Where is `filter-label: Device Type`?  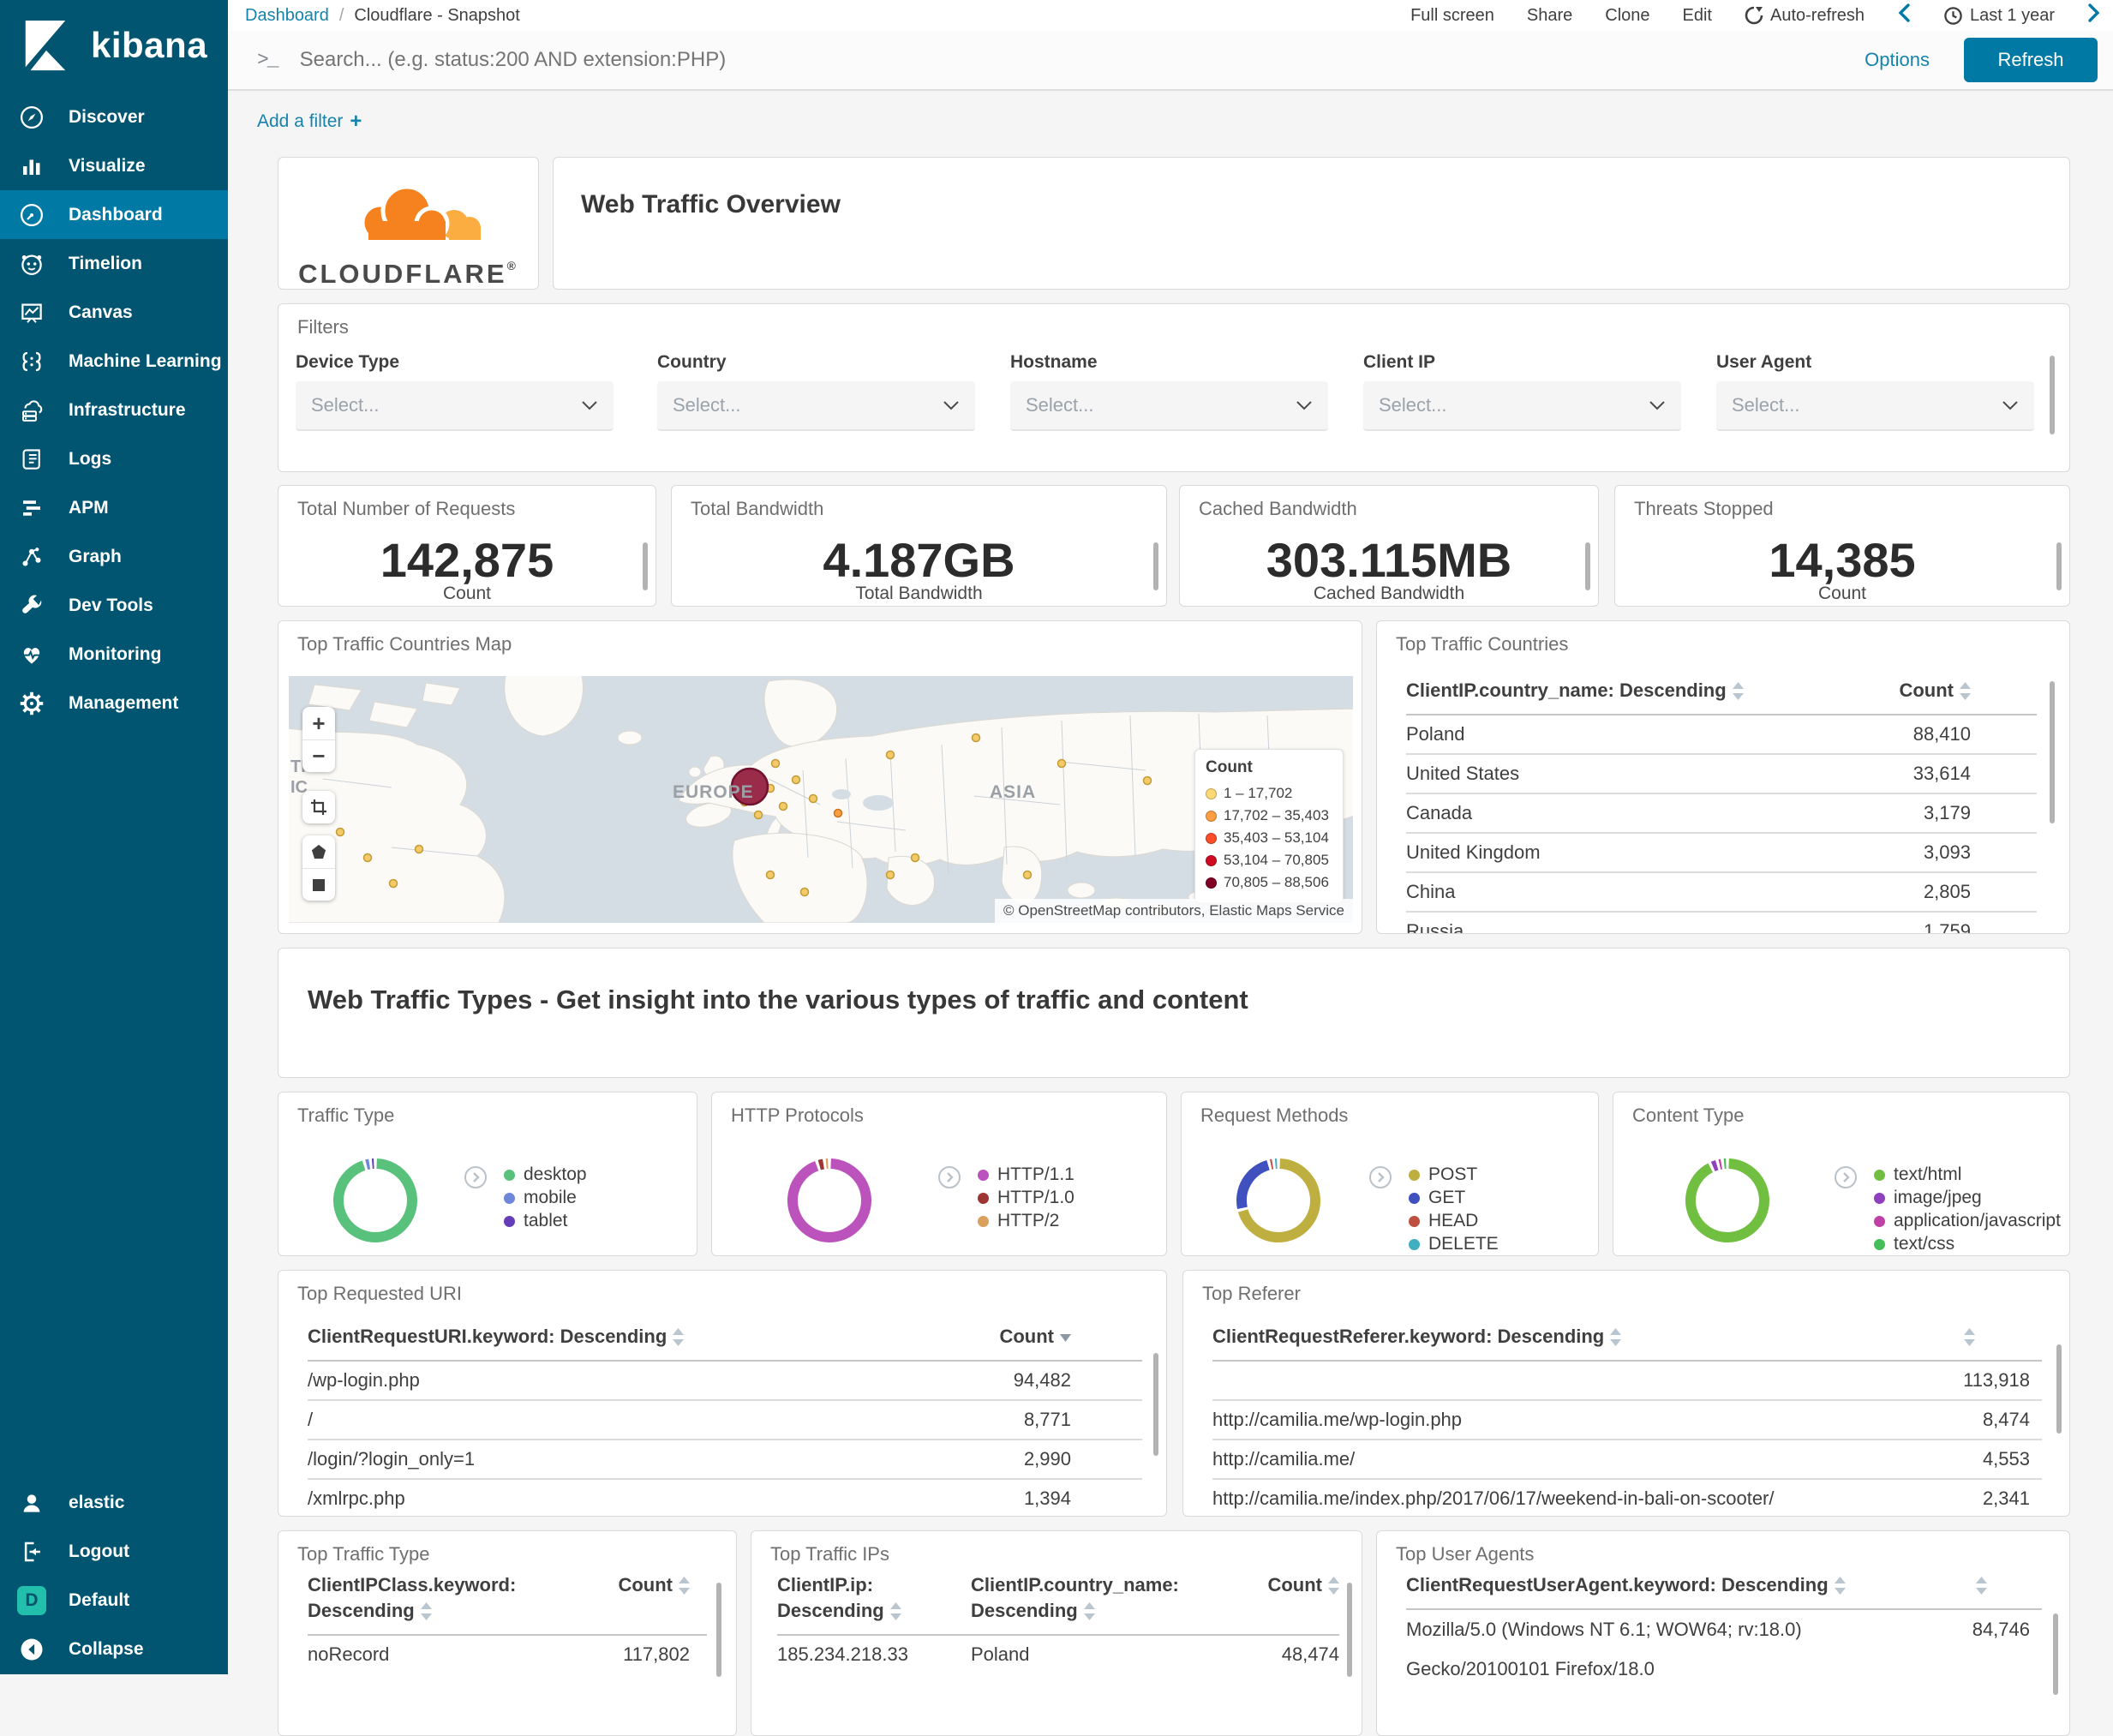
filter-label: Device Type is located at coordinates (348, 362).